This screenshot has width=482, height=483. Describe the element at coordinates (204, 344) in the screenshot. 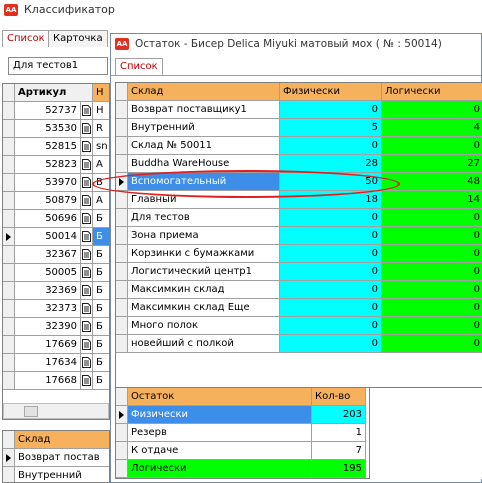

I see `warehouse-name: новейший с полкой` at that location.